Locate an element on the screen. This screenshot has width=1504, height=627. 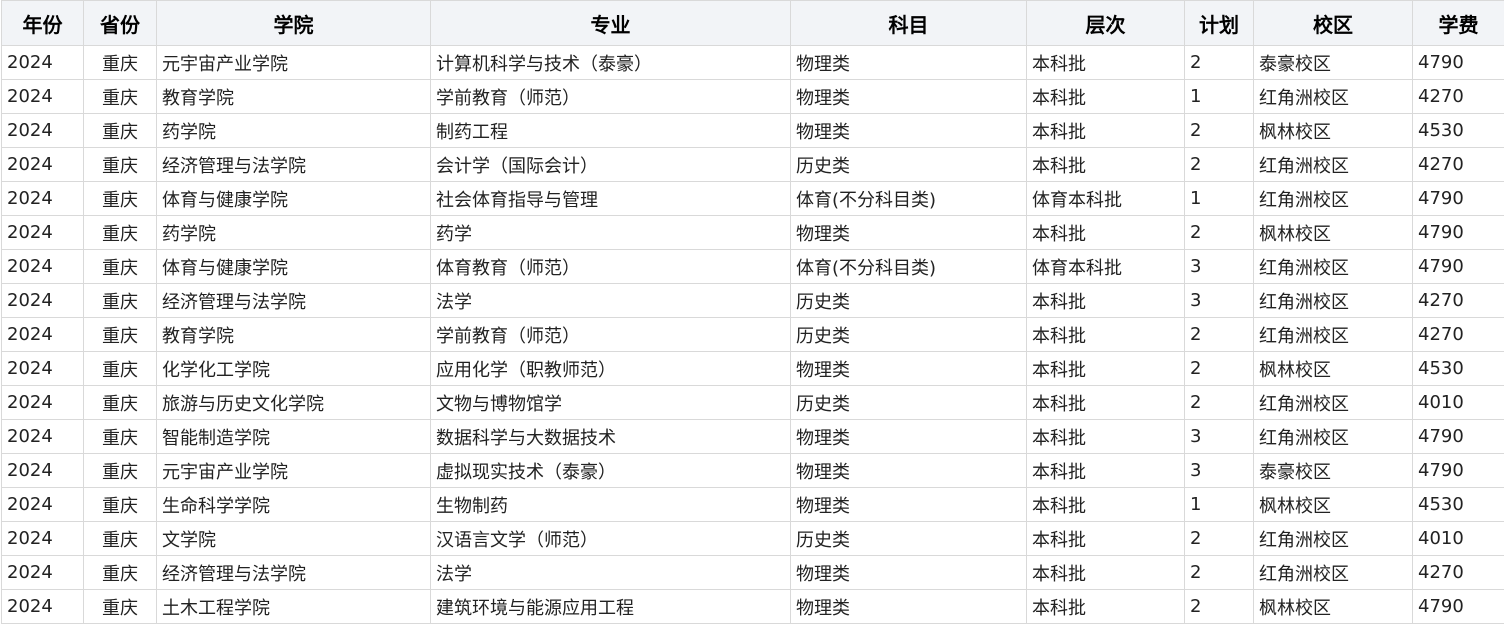
cell-major: 计算机科学与技术（泰豪） is located at coordinates (610, 62).